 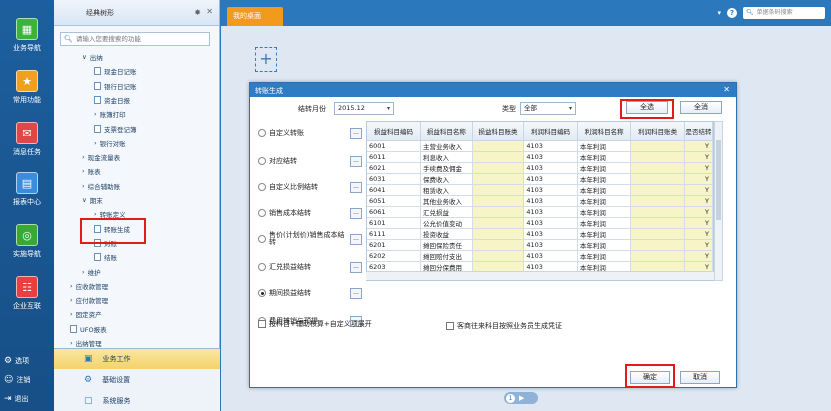 What do you see at coordinates (105, 257) in the screenshot?
I see `tree-item: 结账` at bounding box center [105, 257].